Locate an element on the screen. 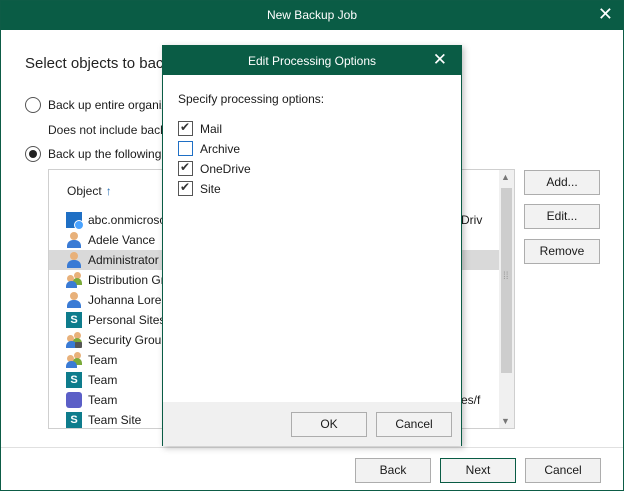 The width and height of the screenshot is (624, 491). column-header-object: Object ↑ is located at coordinates (89, 191).